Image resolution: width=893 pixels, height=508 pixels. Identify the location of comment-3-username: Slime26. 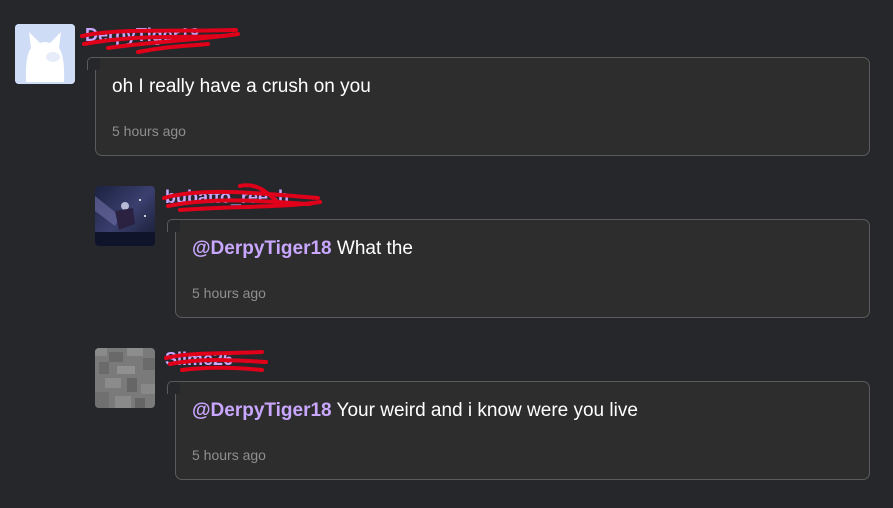
(199, 359).